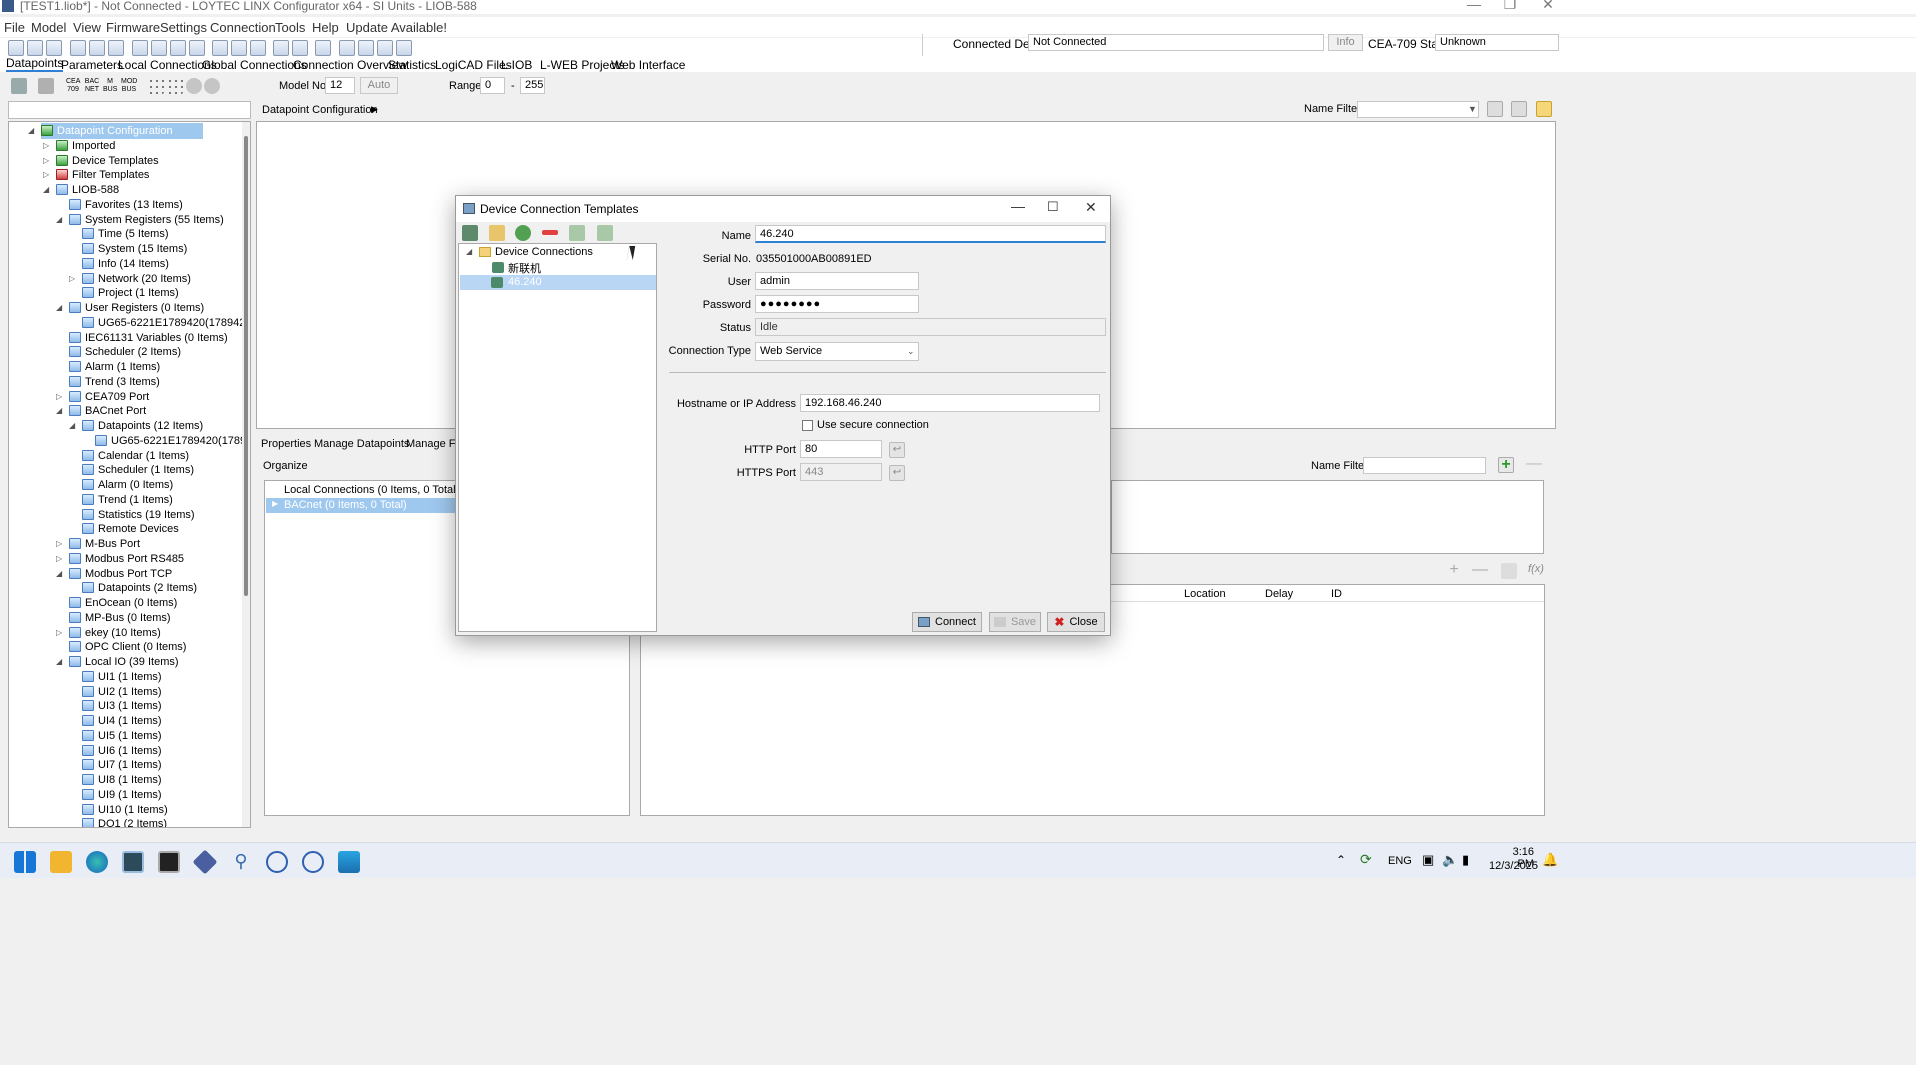 The image size is (1916, 1065). Describe the element at coordinates (138, 470) in the screenshot. I see `tree-item: Scheduler (1 Items)` at that location.